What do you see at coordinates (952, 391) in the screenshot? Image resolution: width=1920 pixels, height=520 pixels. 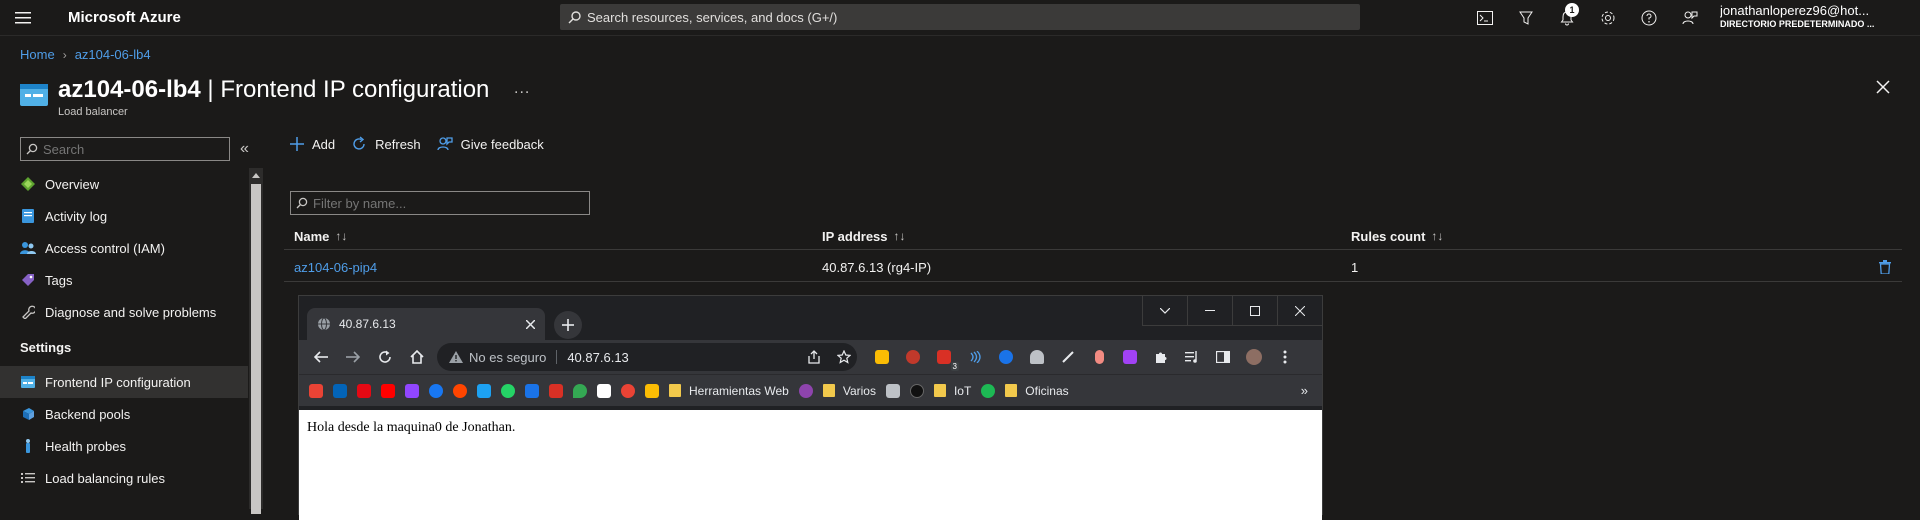 I see `bookmark-folder-iot: IoT` at bounding box center [952, 391].